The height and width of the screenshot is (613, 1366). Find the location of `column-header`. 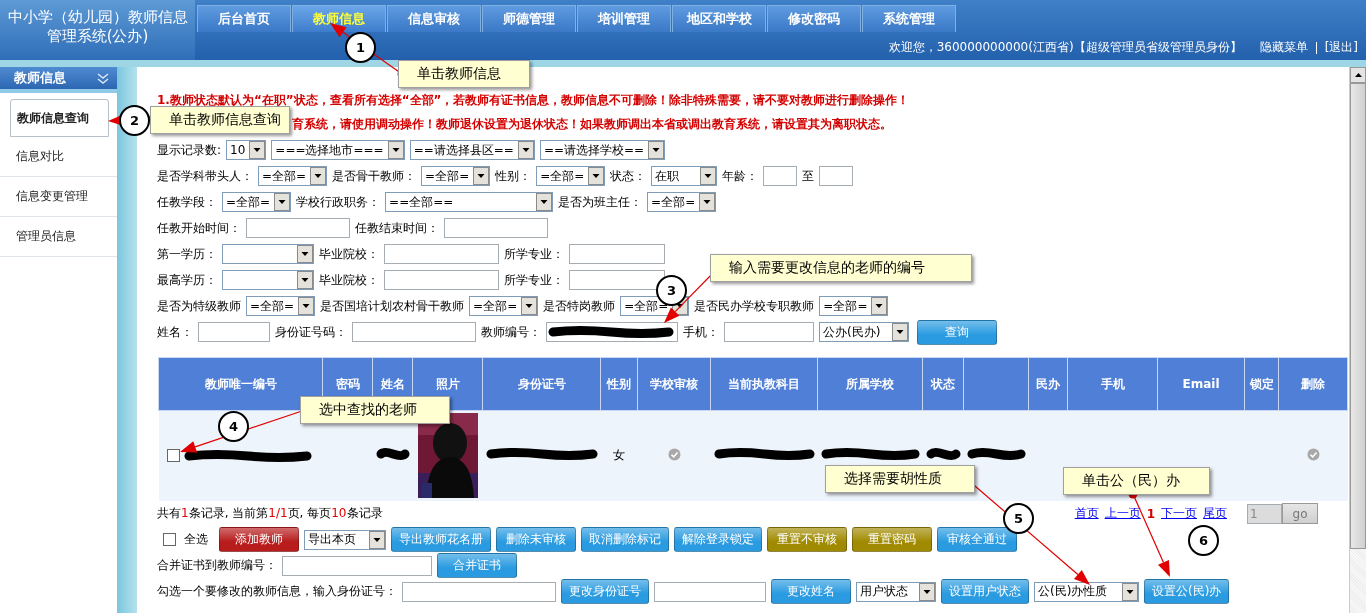

column-header is located at coordinates (996, 384).